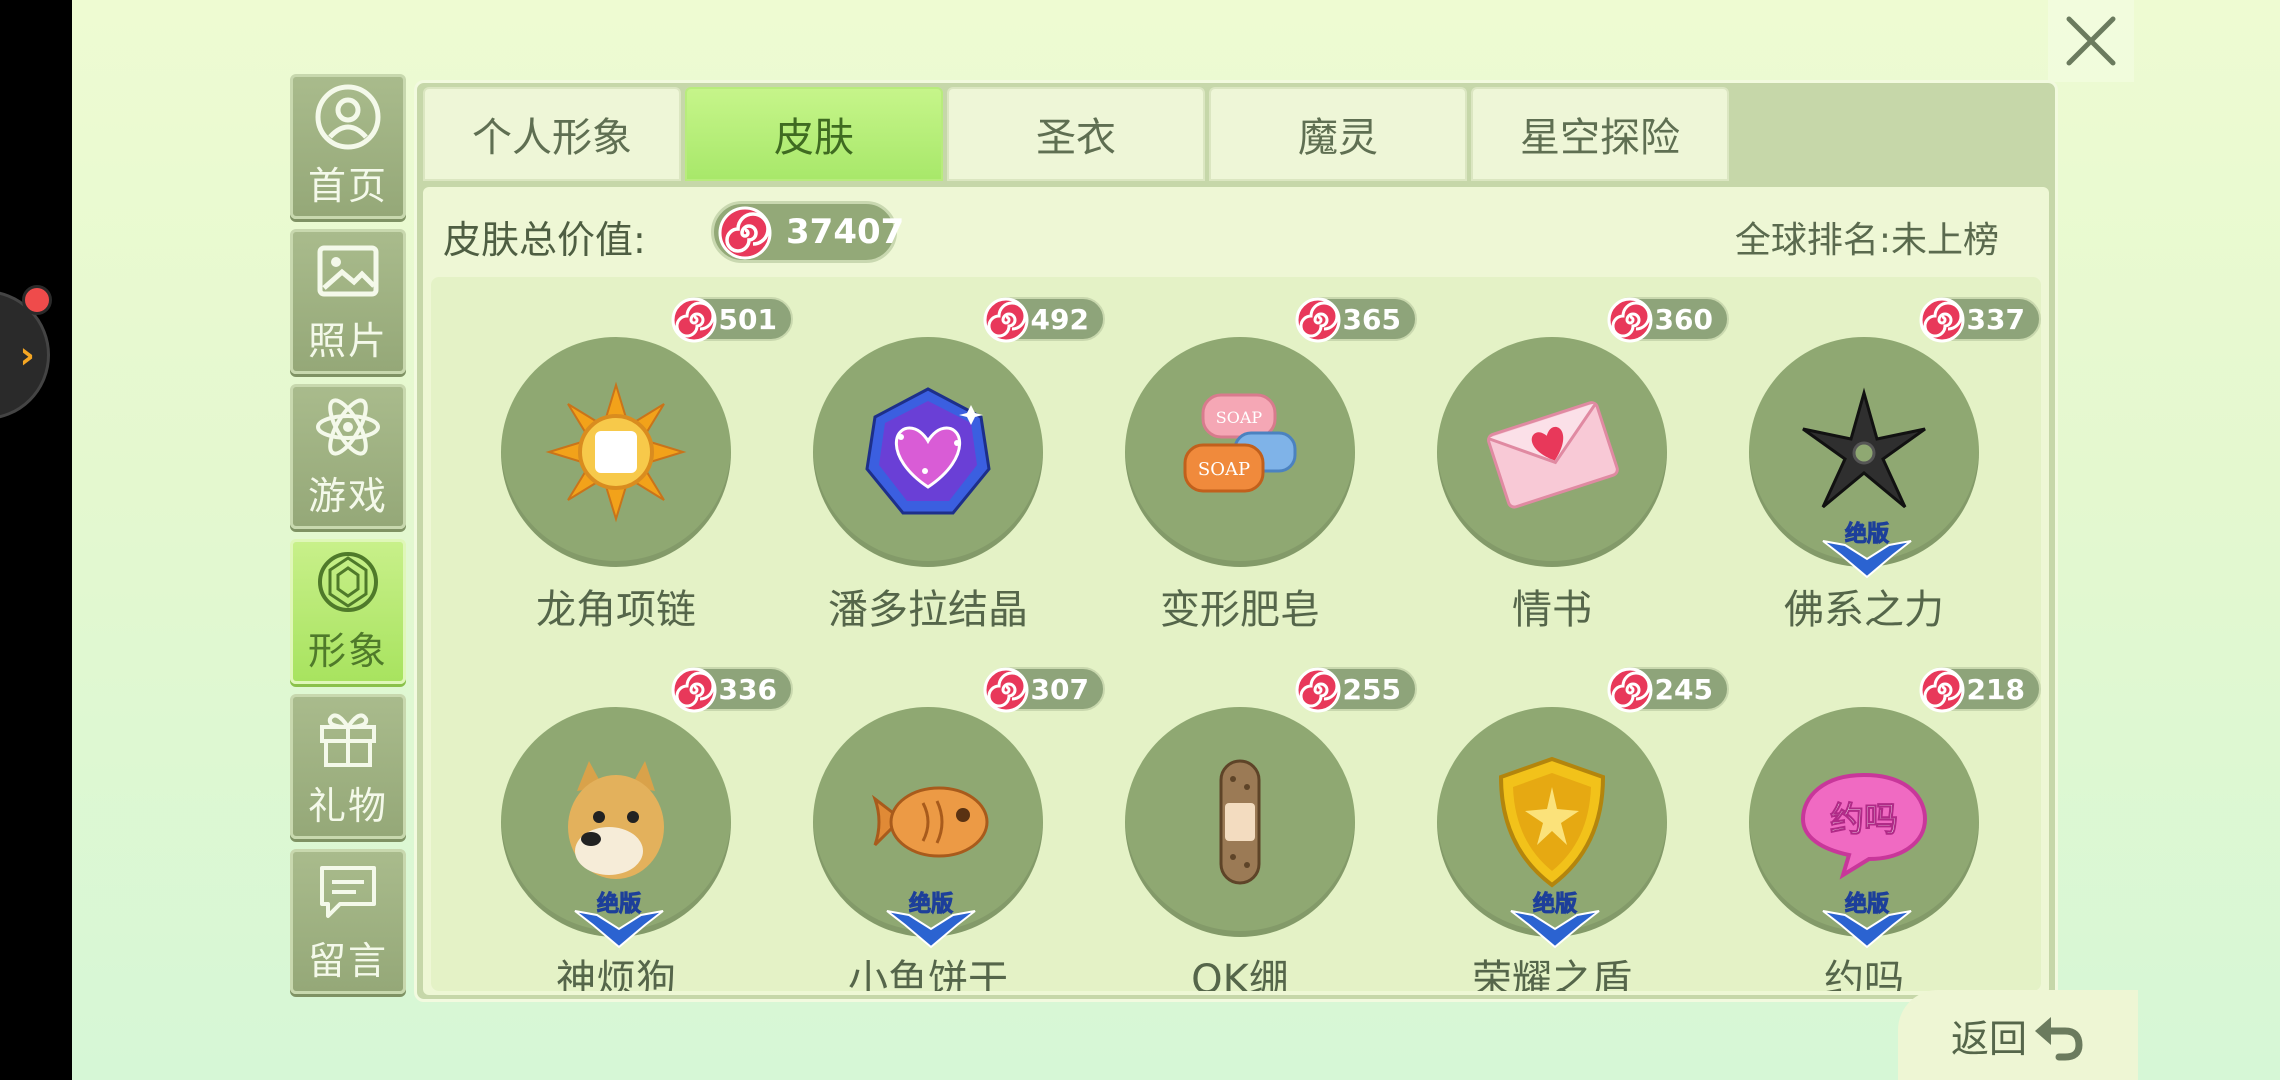  What do you see at coordinates (1864, 820) in the screenshot?
I see `chat-bubble-text: 约吗` at bounding box center [1864, 820].